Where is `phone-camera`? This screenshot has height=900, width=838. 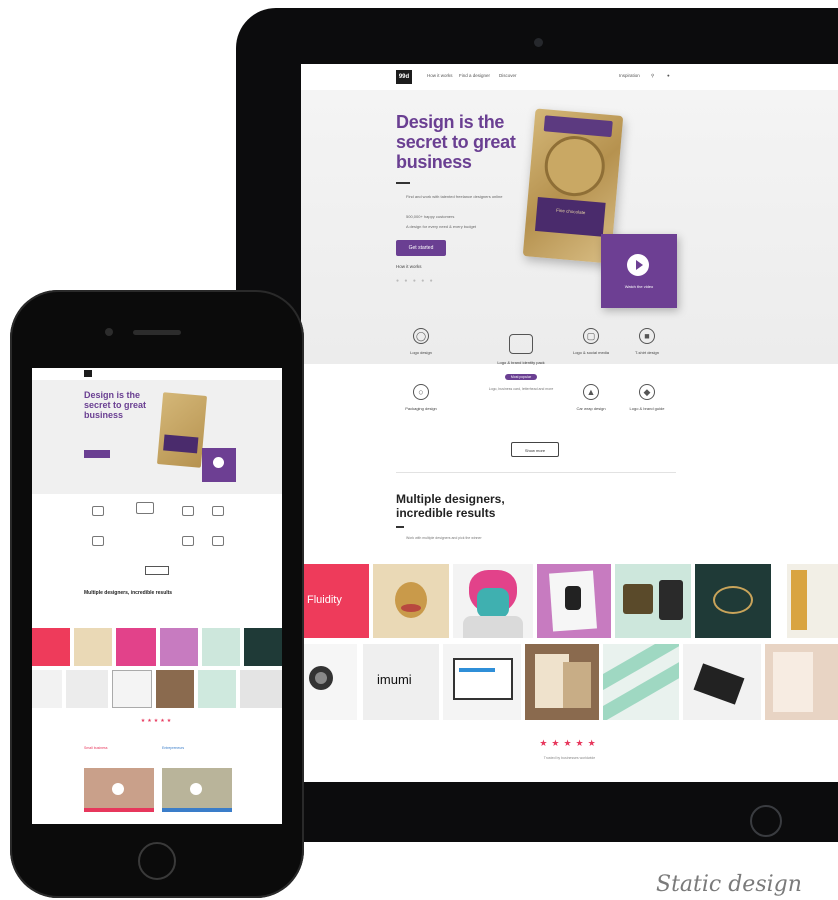
phone-camera is located at coordinates (109, 332).